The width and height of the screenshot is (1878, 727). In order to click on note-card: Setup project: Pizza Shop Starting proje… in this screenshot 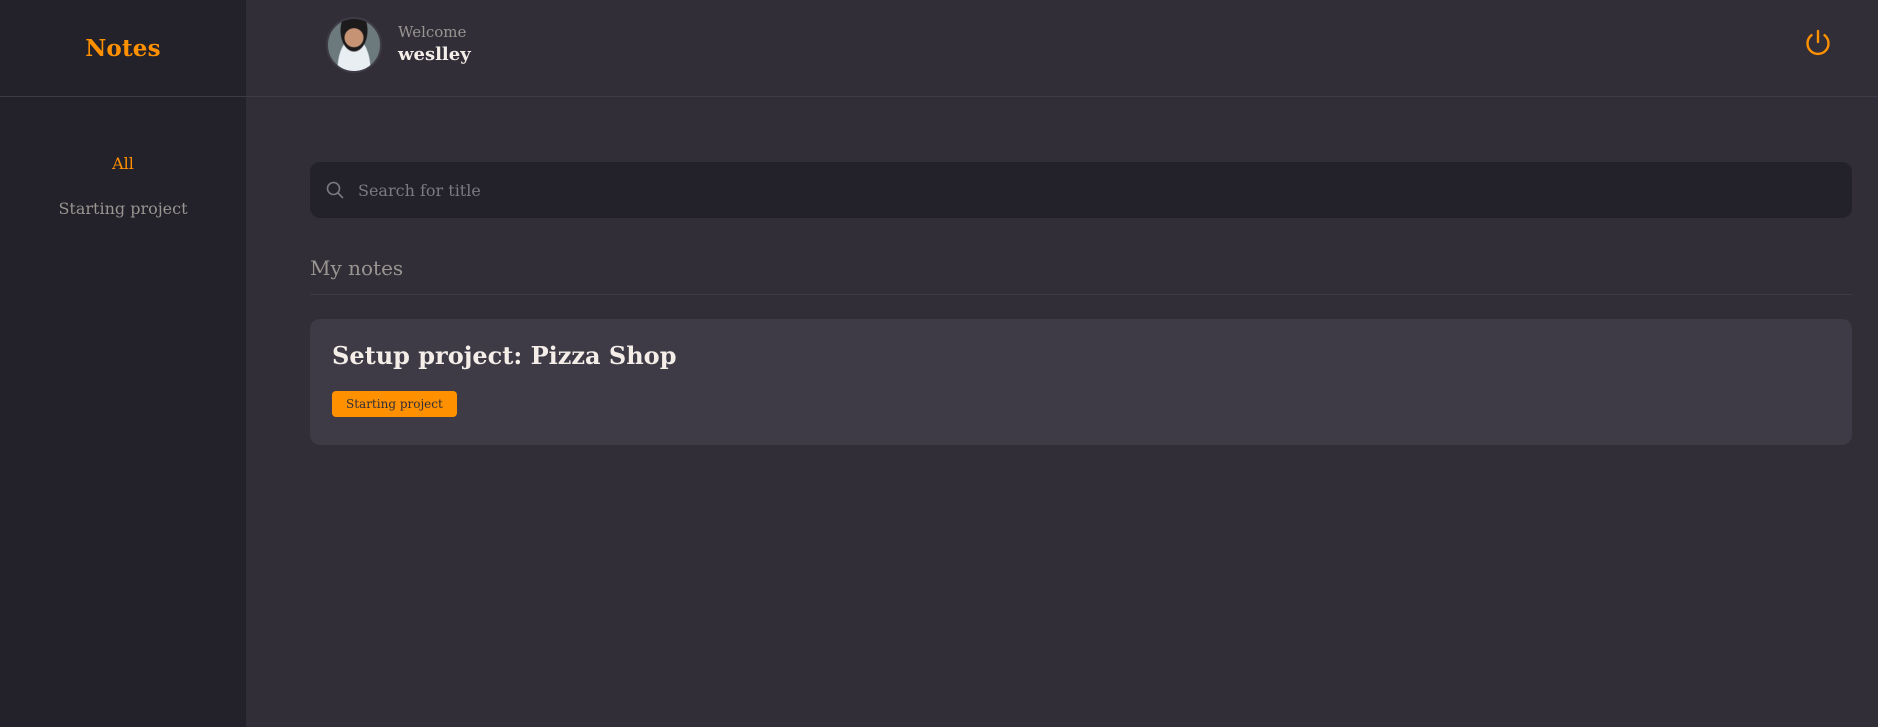, I will do `click(1081, 382)`.